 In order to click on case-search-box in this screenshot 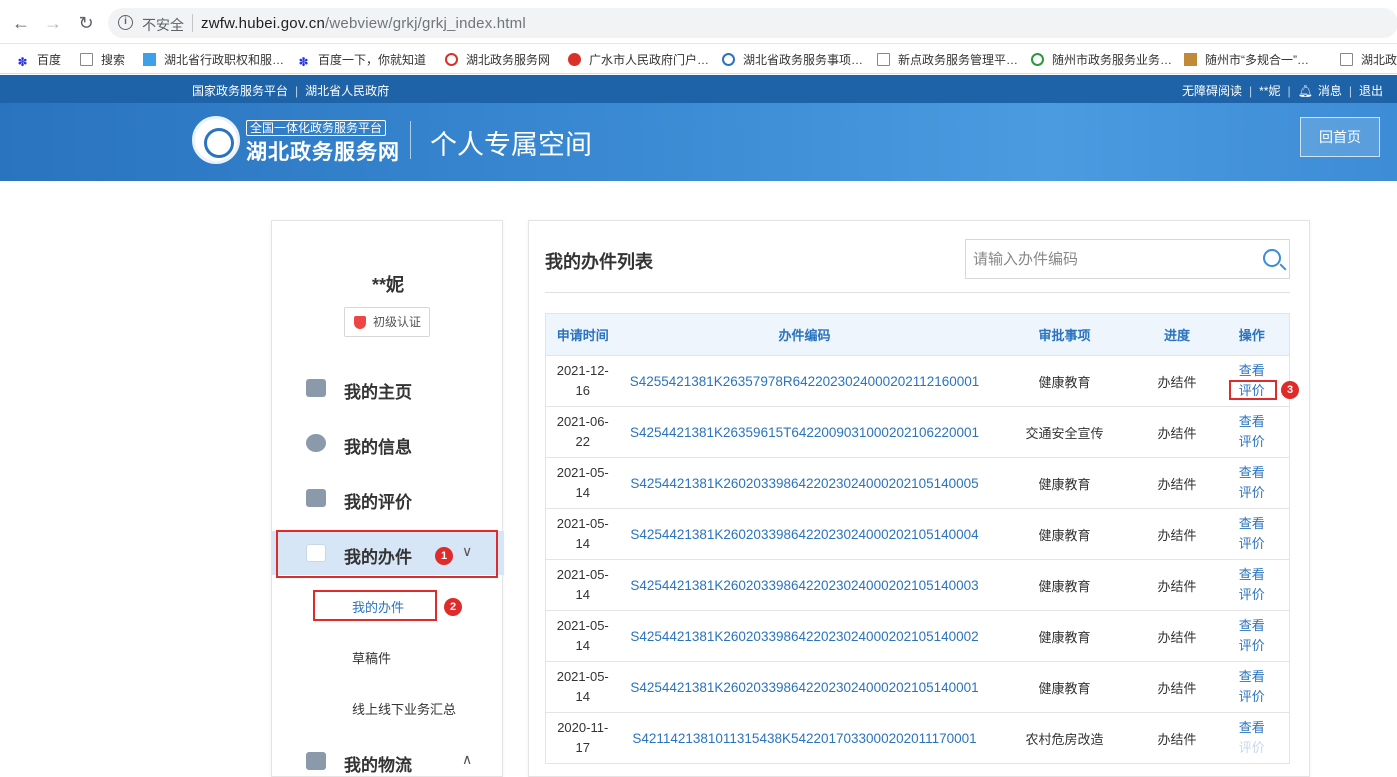, I will do `click(1127, 259)`.